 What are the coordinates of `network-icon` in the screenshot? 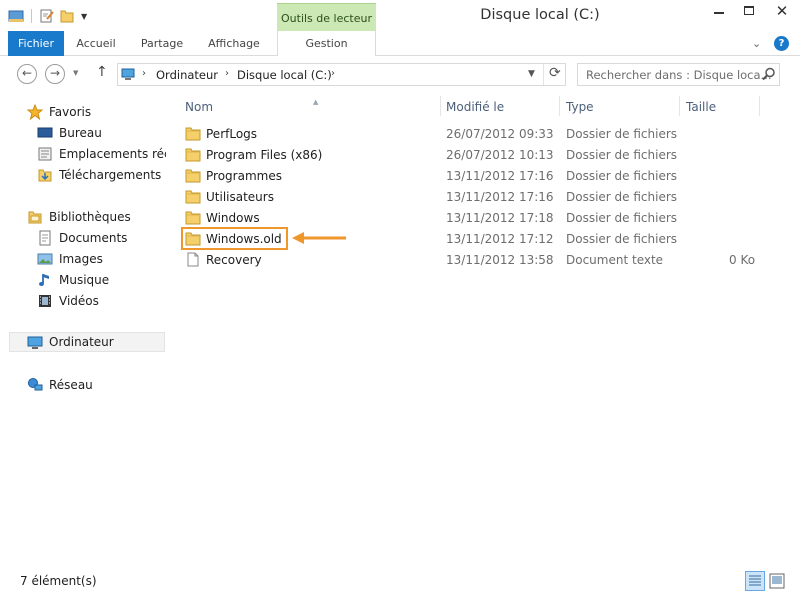 It's located at (35, 384).